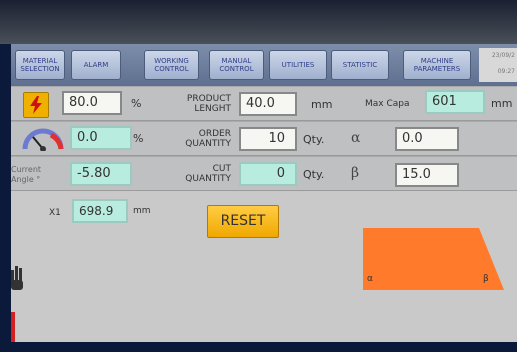  Describe the element at coordinates (268, 139) in the screenshot. I see `order-quantity-field: 10` at that location.